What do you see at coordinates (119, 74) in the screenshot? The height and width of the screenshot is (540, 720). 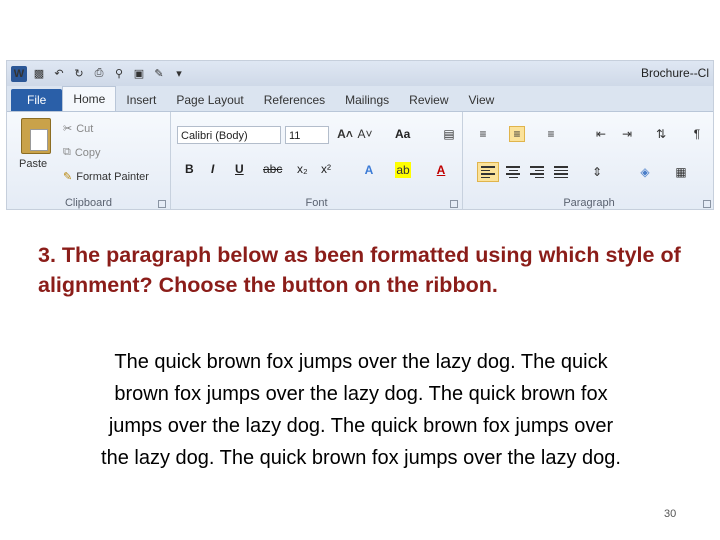 I see `print-preview-icon: ⚲` at bounding box center [119, 74].